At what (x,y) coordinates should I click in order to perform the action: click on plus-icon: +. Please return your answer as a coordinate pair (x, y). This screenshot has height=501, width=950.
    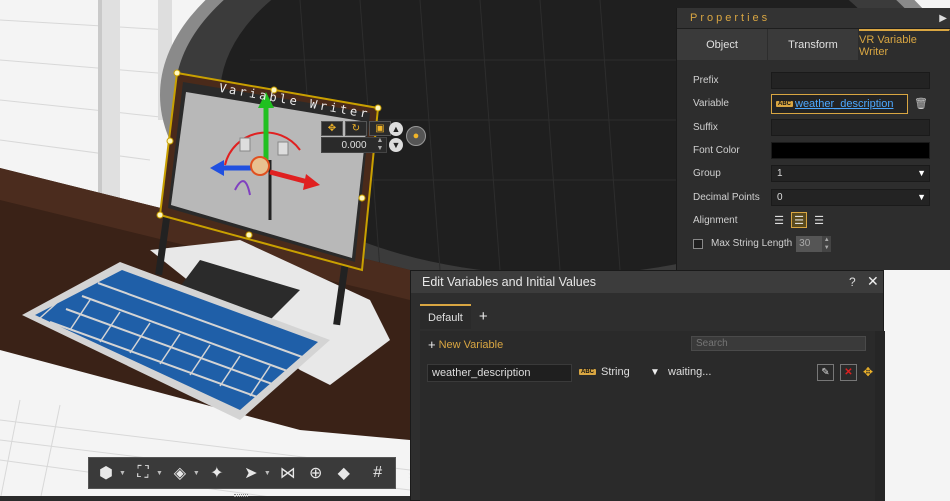
    Looking at the image, I should click on (432, 344).